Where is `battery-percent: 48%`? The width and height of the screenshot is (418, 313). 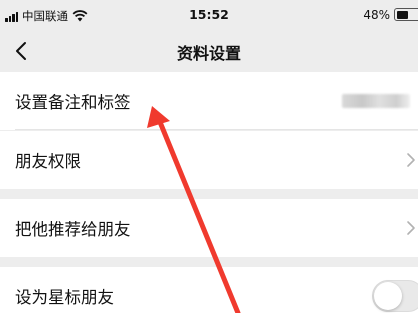 battery-percent: 48% is located at coordinates (376, 15).